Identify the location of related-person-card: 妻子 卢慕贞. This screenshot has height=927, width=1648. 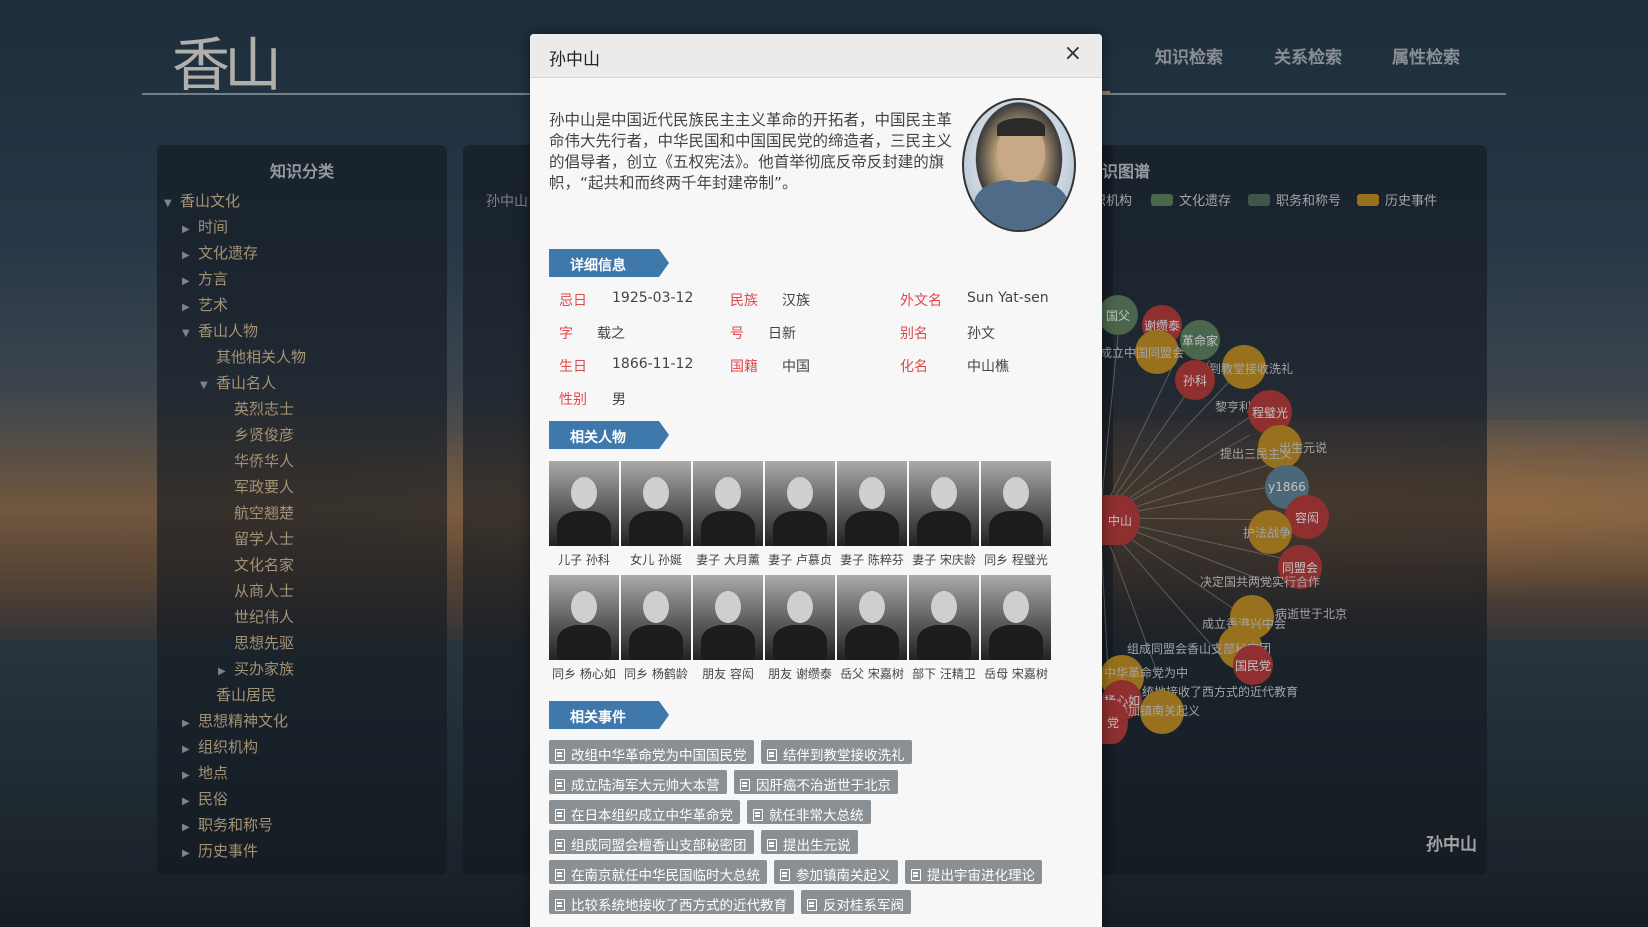
(800, 514).